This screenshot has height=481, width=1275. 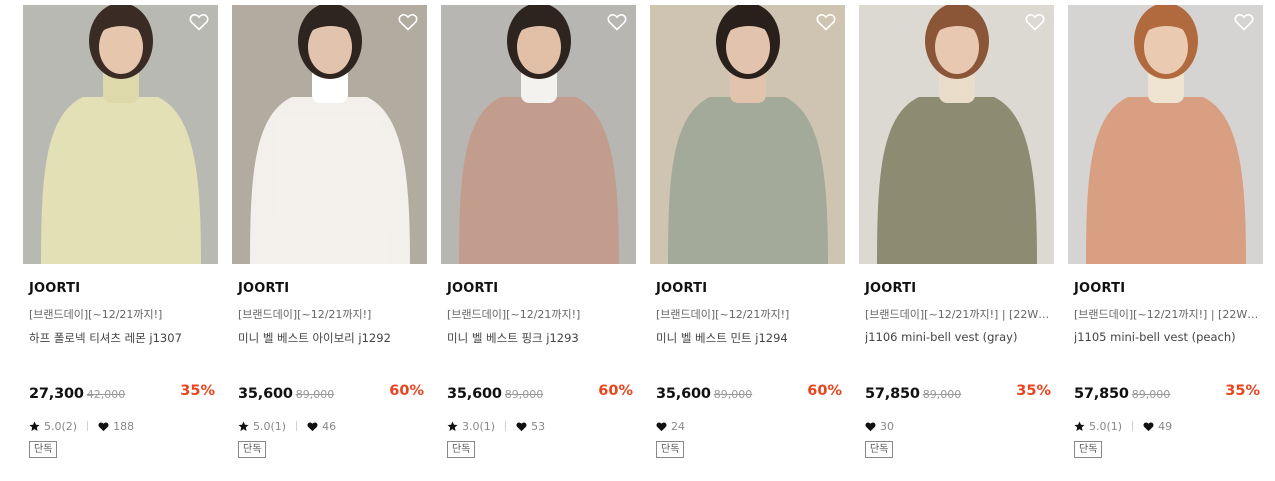 I want to click on product-stats: 24, so click(x=670, y=426).